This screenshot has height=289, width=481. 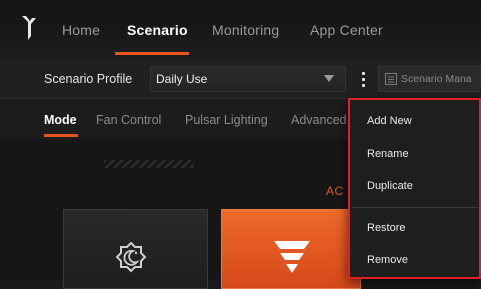 I want to click on tab-mode: Mode, so click(x=60, y=120).